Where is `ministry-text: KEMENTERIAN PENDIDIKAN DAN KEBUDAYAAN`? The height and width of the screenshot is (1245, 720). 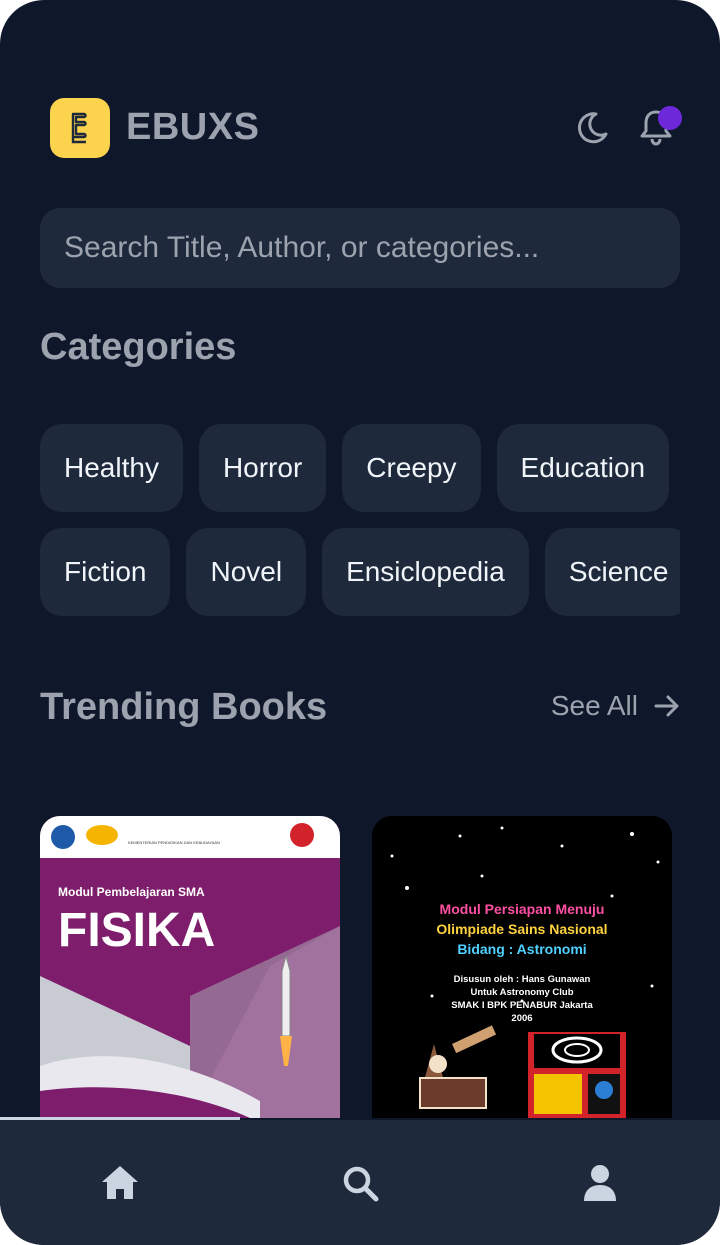 ministry-text: KEMENTERIAN PENDIDIKAN DAN KEBUDAYAAN is located at coordinates (174, 842).